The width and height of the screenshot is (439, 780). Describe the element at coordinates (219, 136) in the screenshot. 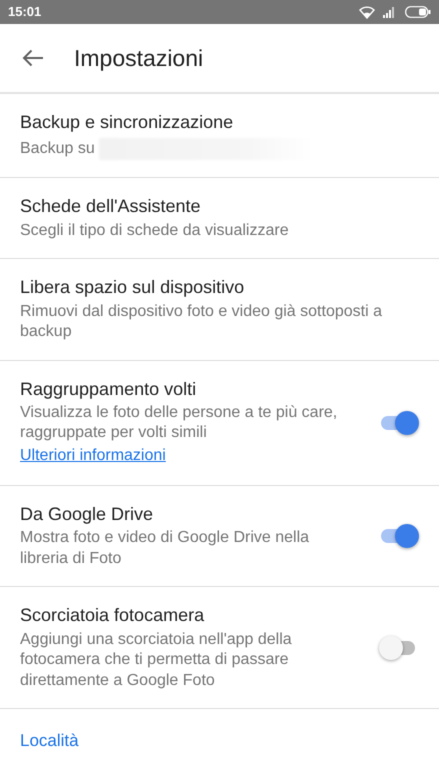

I see `settings-item: Backup e sincronizzazione Backup su` at that location.